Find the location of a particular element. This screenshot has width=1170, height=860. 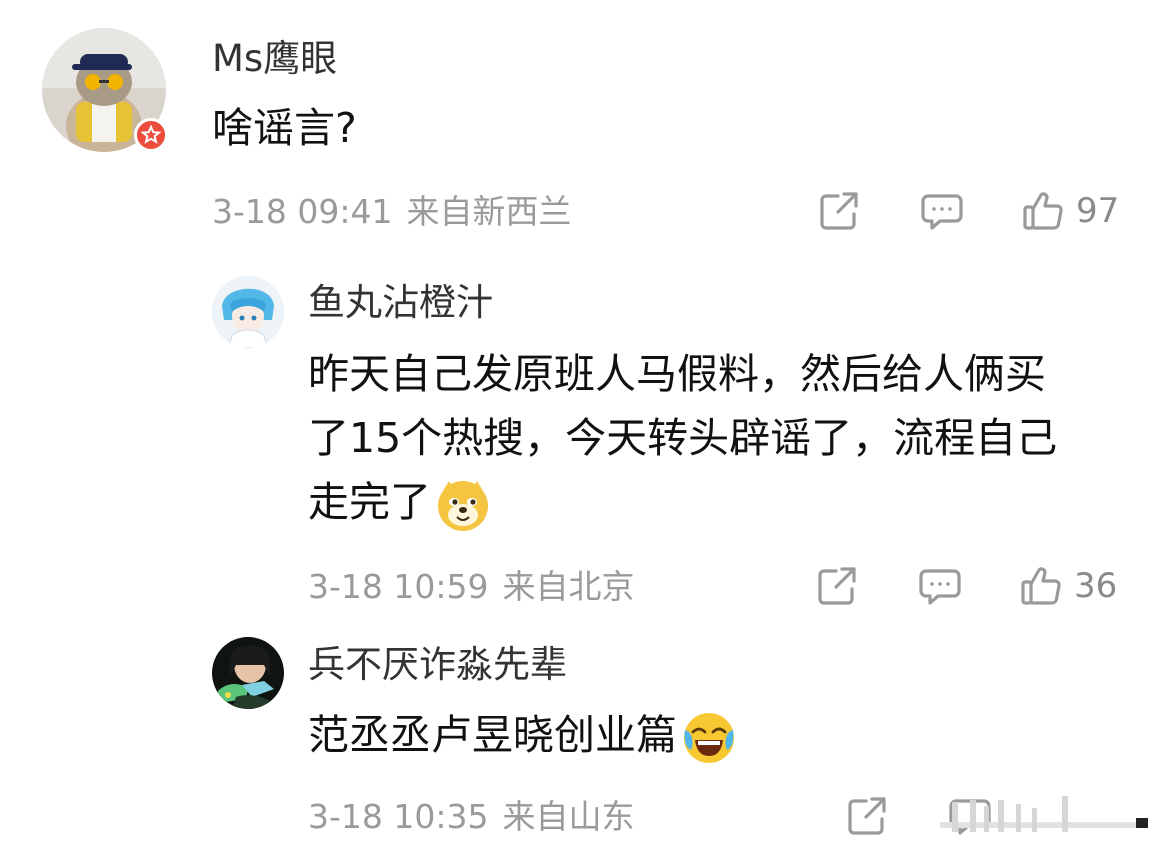

comment-line: 昨天自己发原班人马假料，然后给人俩买 is located at coordinates (677, 374).